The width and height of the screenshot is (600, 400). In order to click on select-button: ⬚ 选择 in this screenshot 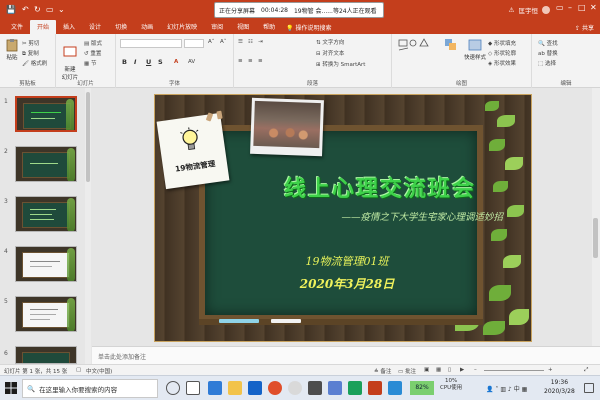, I will do `click(547, 63)`.